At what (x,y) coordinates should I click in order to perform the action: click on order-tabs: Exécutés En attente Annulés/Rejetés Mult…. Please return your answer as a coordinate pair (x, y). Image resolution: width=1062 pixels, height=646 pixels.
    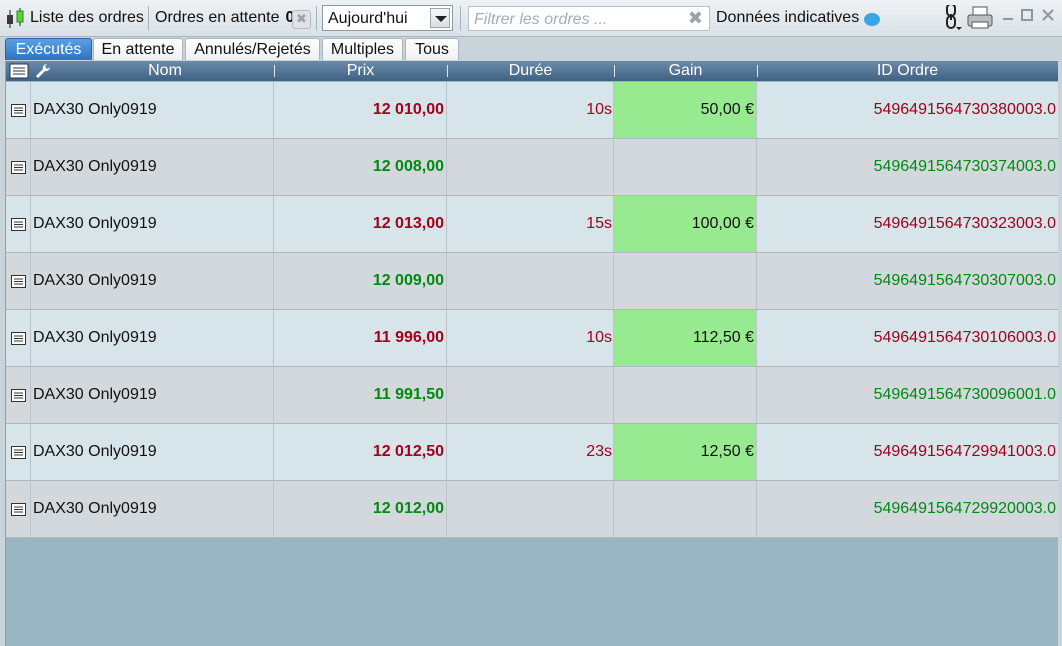
    Looking at the image, I should click on (531, 49).